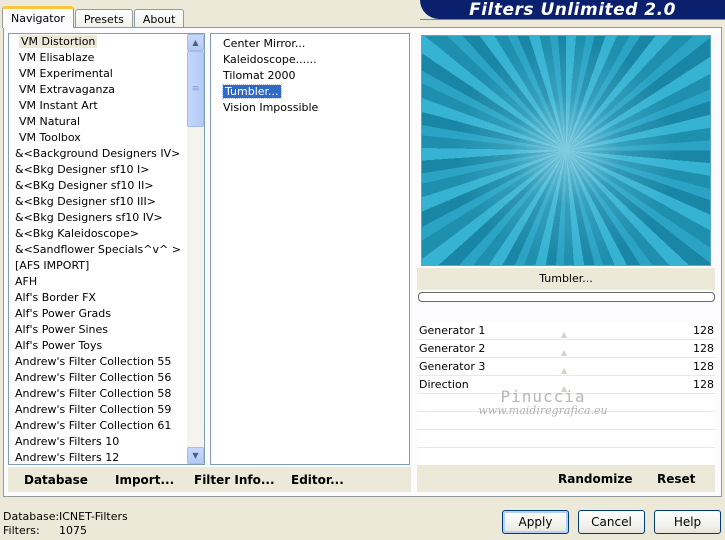 The height and width of the screenshot is (540, 725). Describe the element at coordinates (99, 378) in the screenshot. I see `category-item: Andrew's Filter Collection 56` at that location.